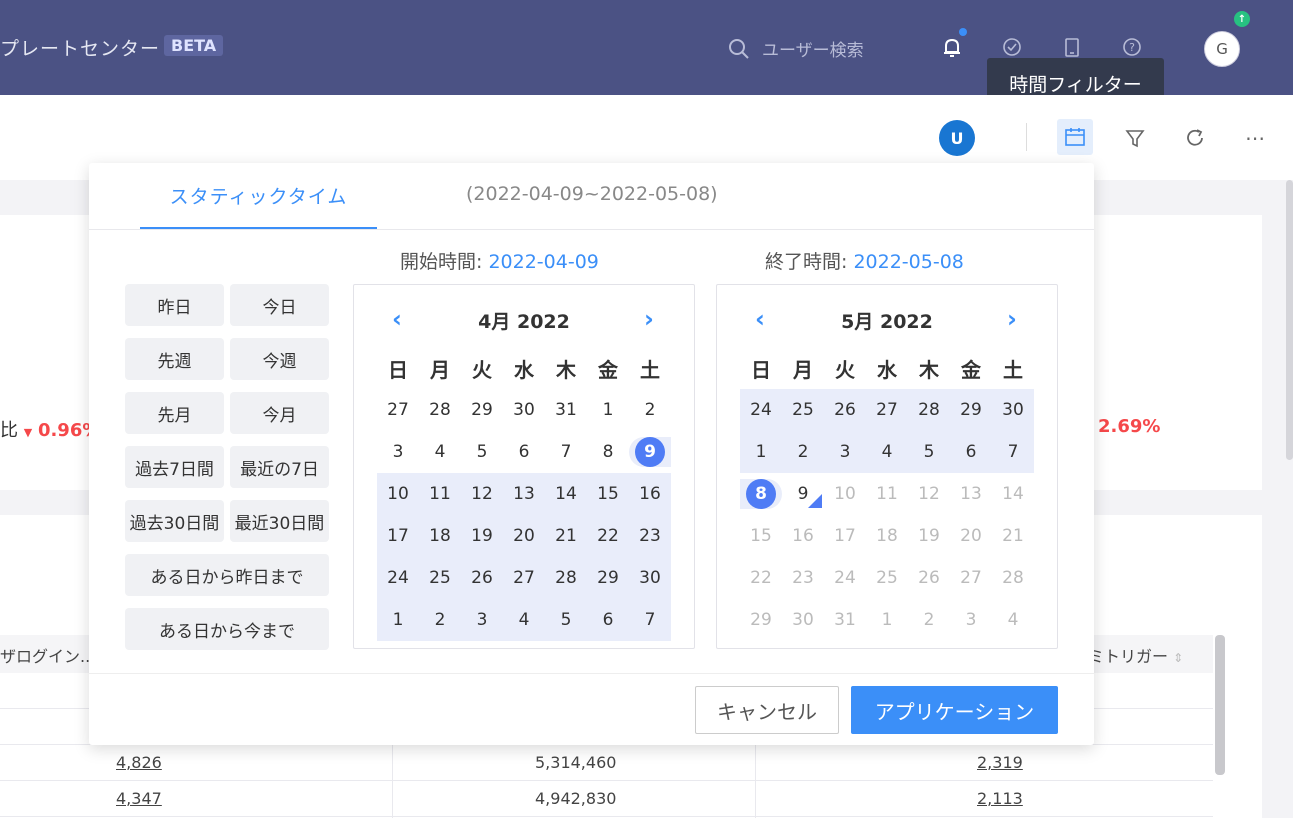 This screenshot has width=1293, height=818. Describe the element at coordinates (592, 194) in the screenshot. I see `tab-date-range: (2022-04-09~2022-05-08)` at that location.